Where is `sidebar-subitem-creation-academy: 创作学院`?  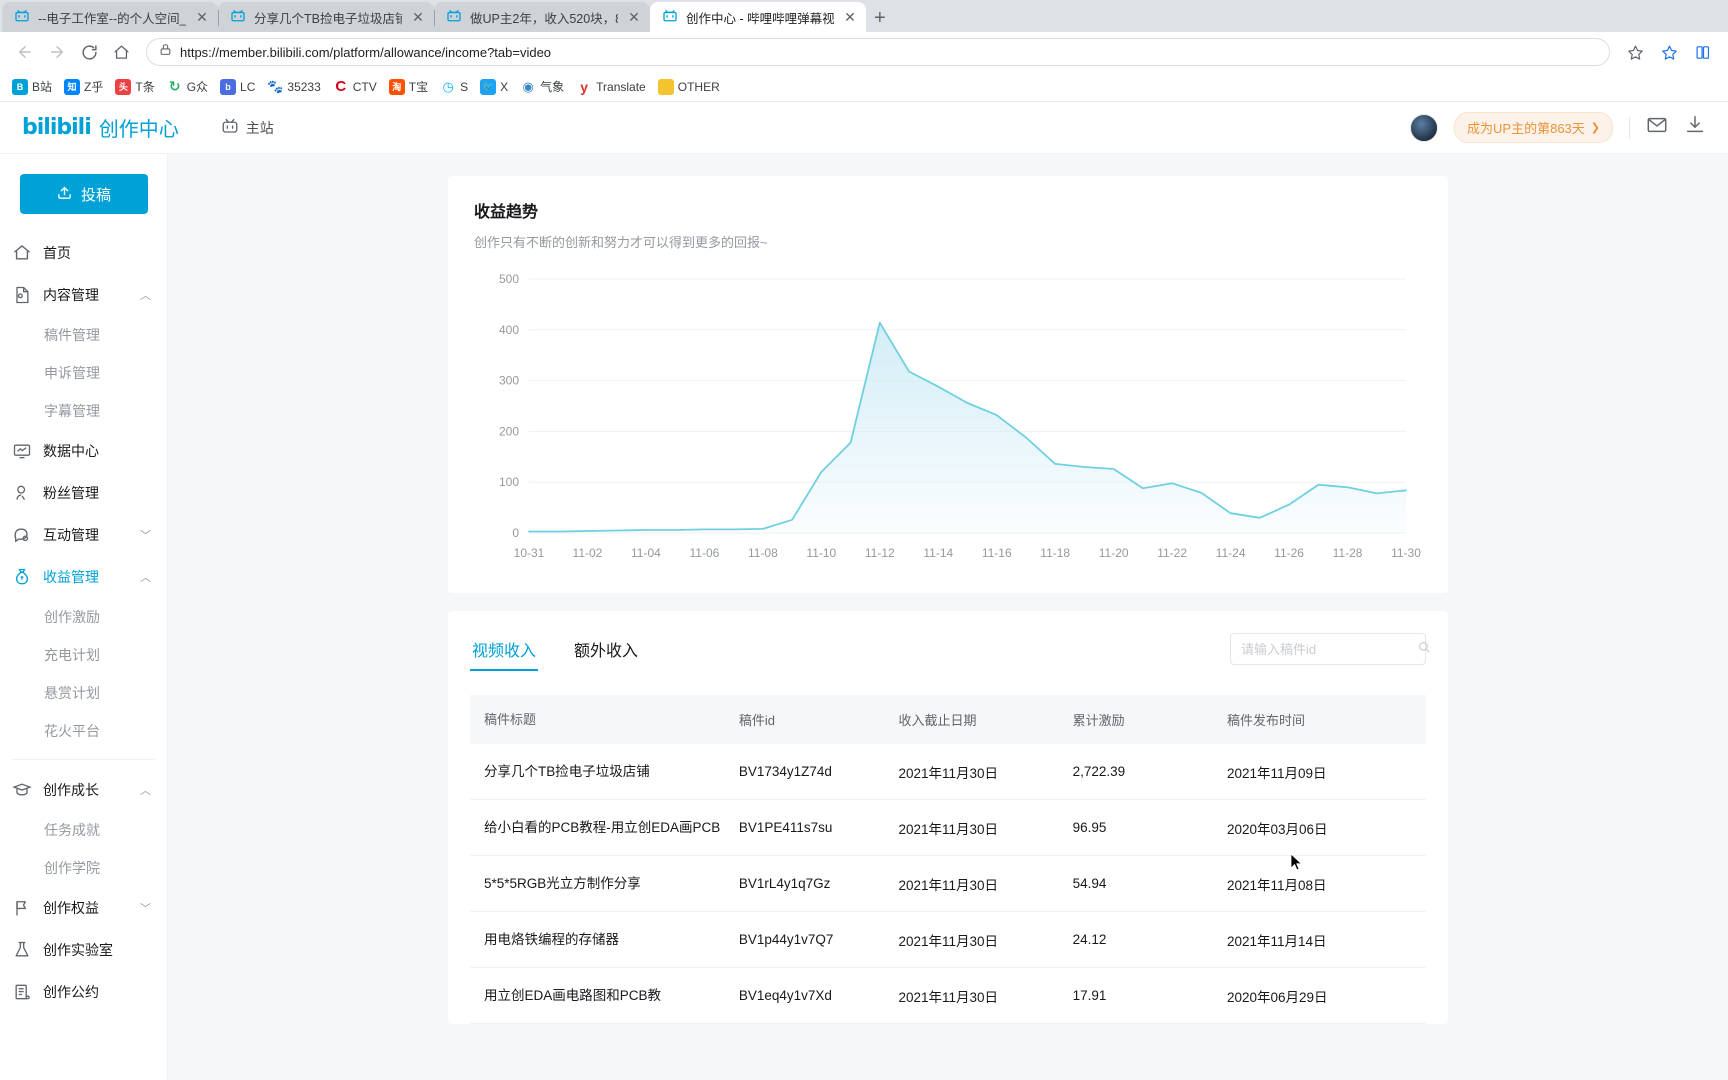 sidebar-subitem-creation-academy: 创作学院 is located at coordinates (83, 868).